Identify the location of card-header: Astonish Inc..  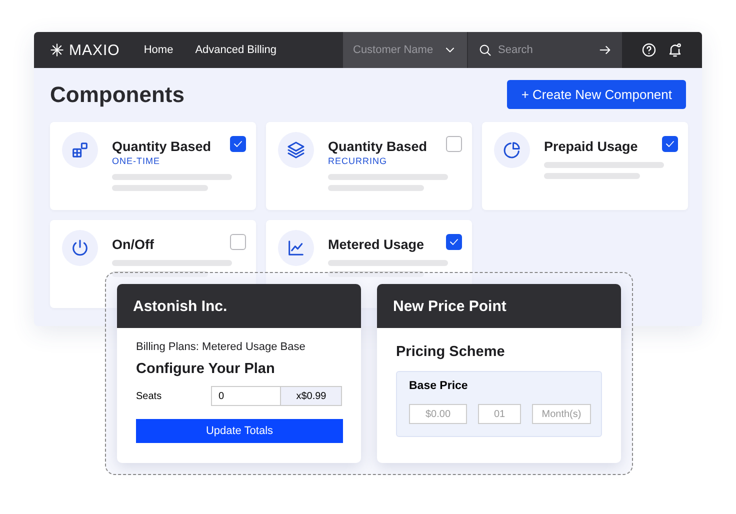
(239, 306).